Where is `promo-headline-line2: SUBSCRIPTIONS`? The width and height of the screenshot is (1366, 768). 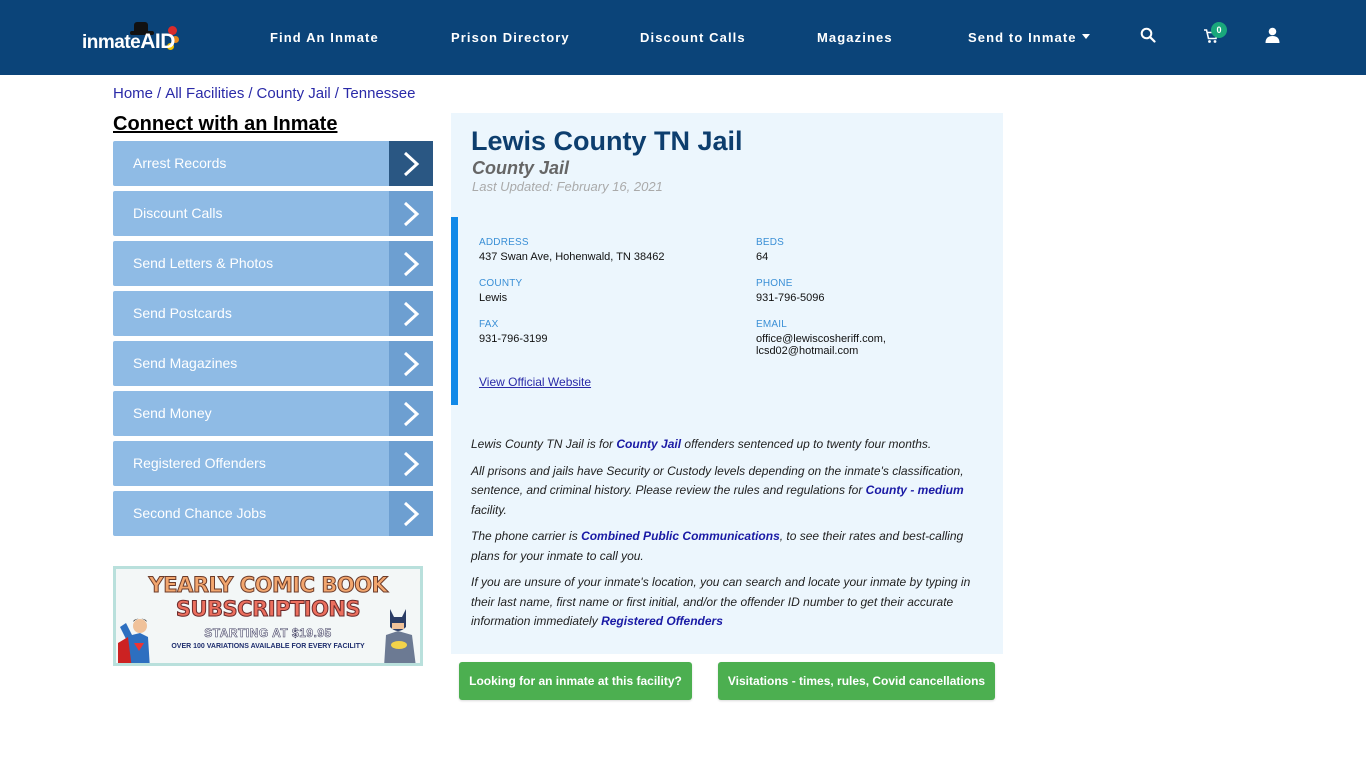
promo-headline-line2: SUBSCRIPTIONS is located at coordinates (268, 609).